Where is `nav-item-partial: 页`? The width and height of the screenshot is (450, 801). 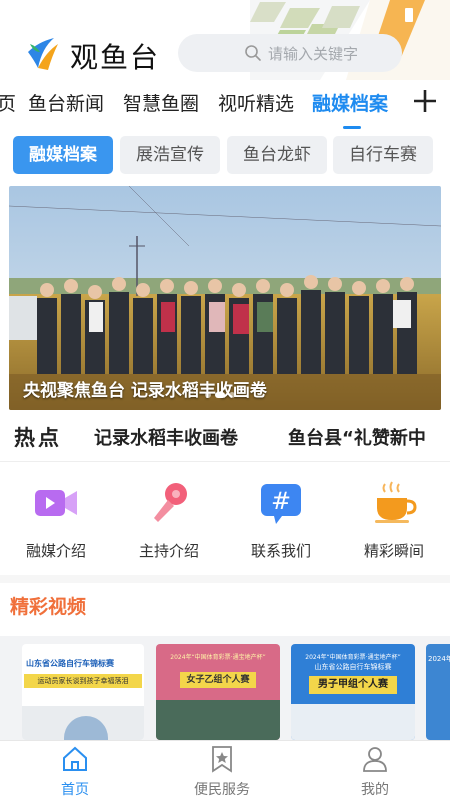
nav-item-partial: 页 is located at coordinates (8, 102).